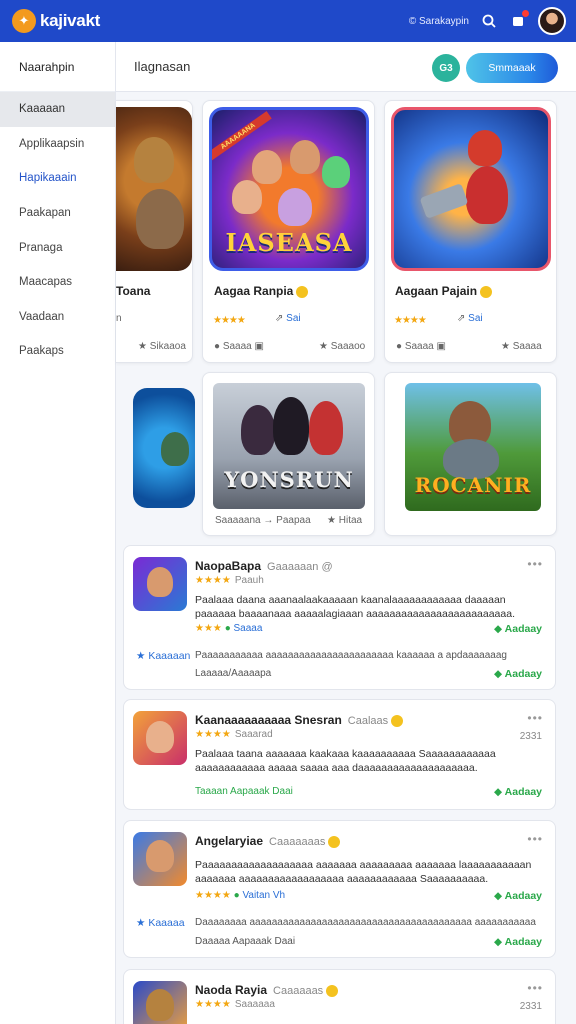  What do you see at coordinates (160, 923) in the screenshot?
I see `review-left-link-2: ★ Kaaaaa` at bounding box center [160, 923].